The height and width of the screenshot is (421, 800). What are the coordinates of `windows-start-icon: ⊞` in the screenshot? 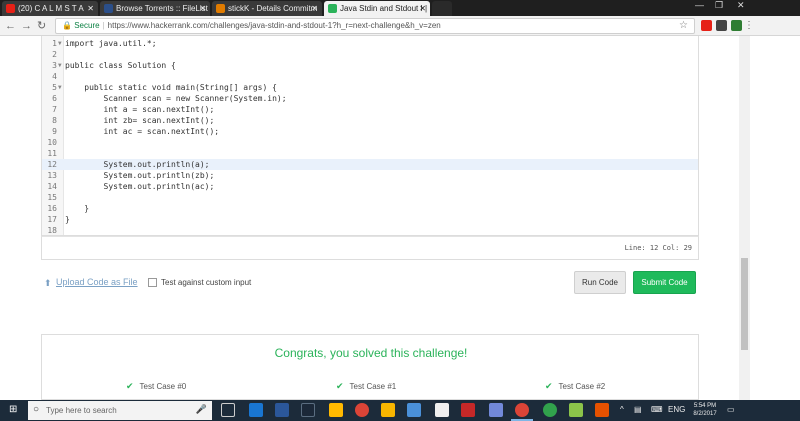 It's located at (14, 410).